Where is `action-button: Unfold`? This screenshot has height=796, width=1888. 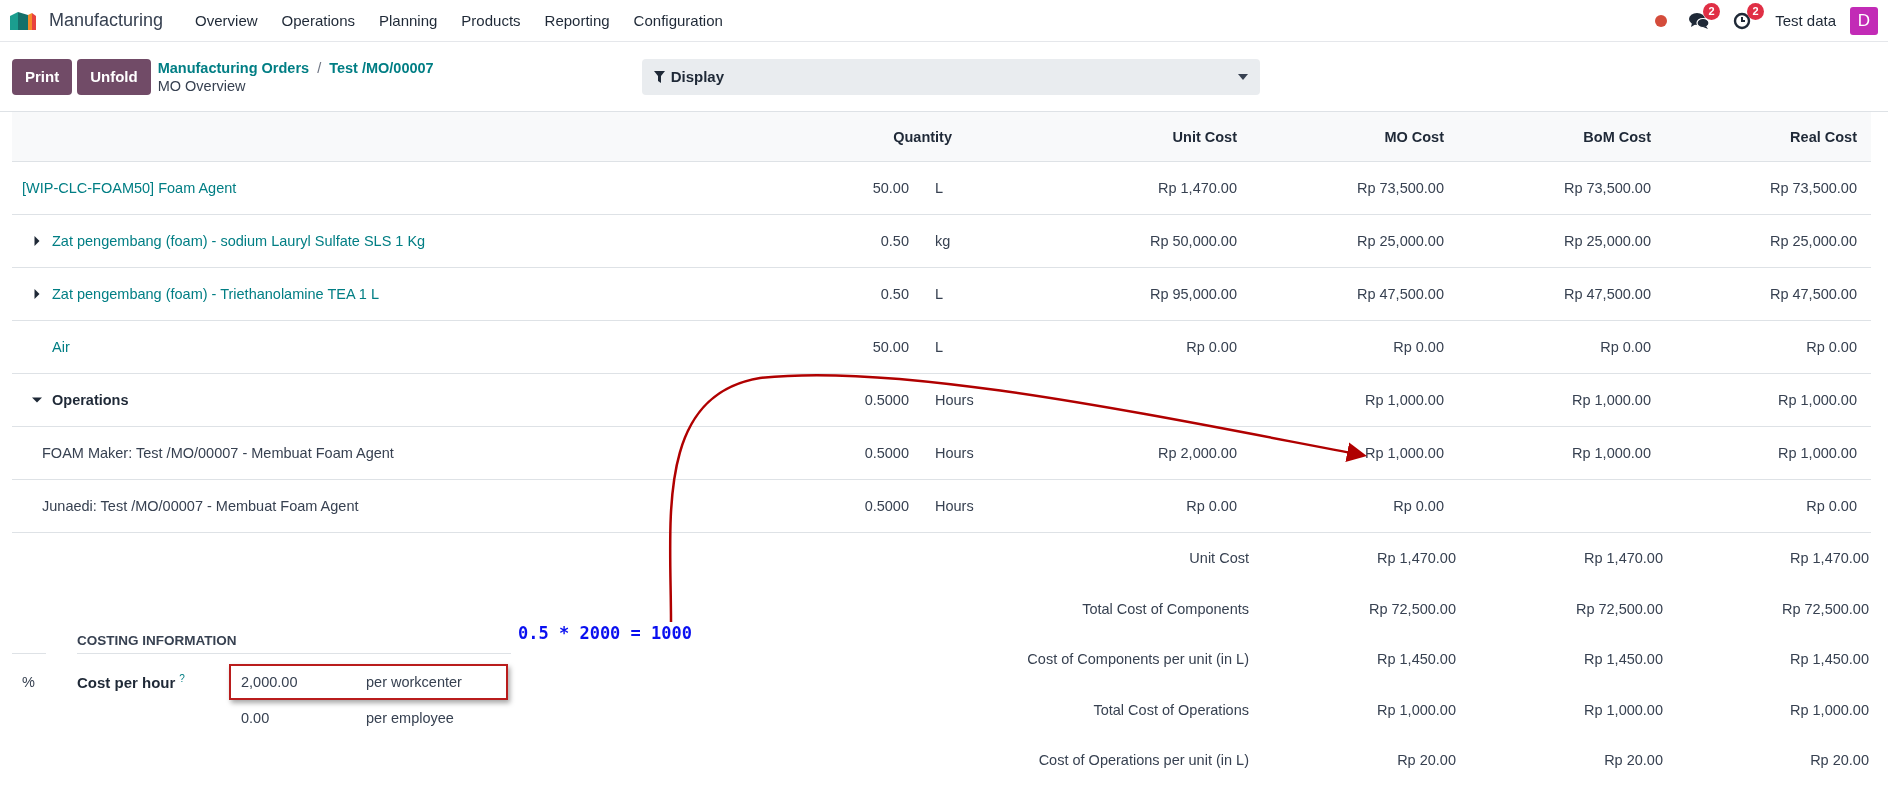
action-button: Unfold is located at coordinates (114, 76).